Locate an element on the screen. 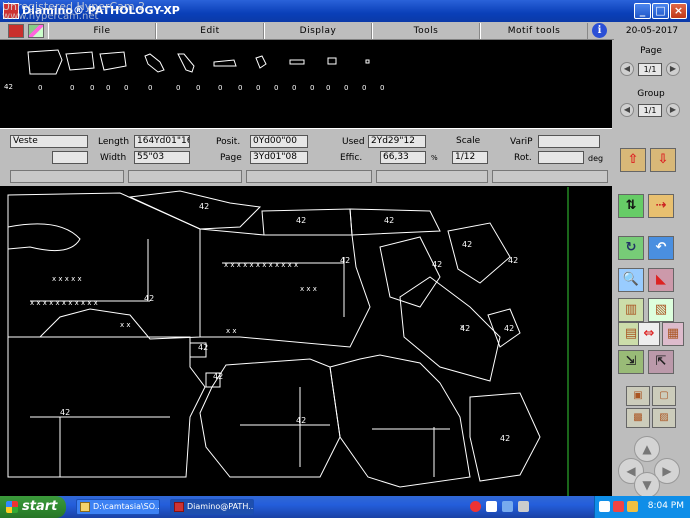  piece-remove-tool: ▢ is located at coordinates (664, 396).